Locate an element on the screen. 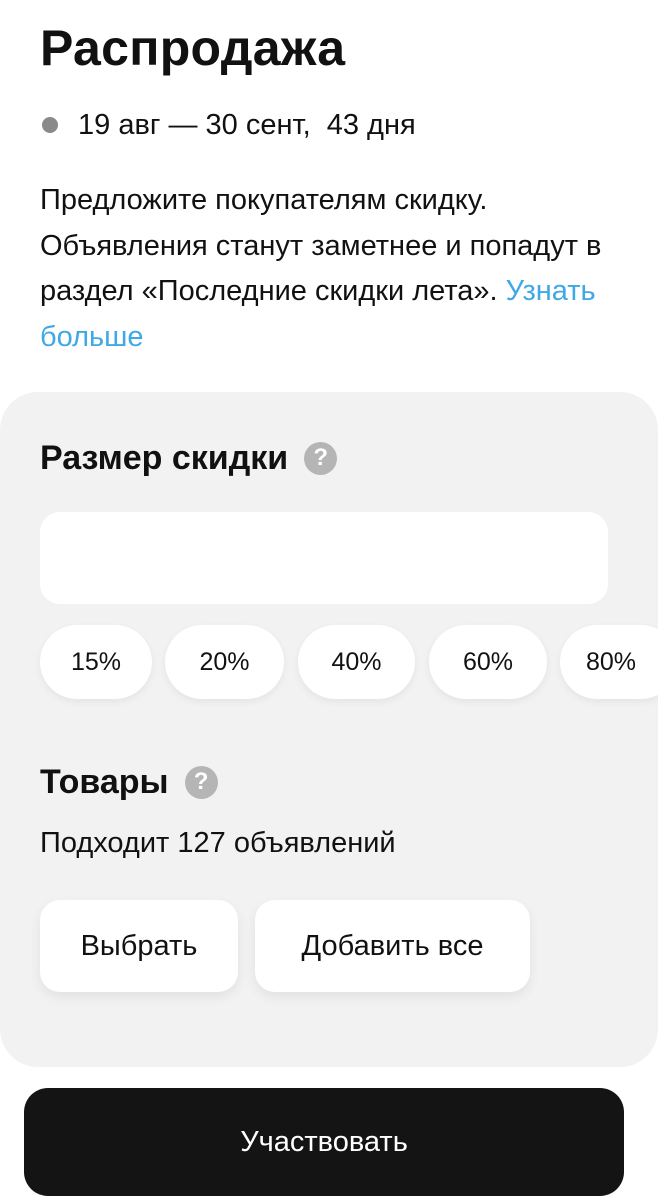 The height and width of the screenshot is (1200, 658). eligible-count: Подходит 127 объявлений is located at coordinates (218, 843).